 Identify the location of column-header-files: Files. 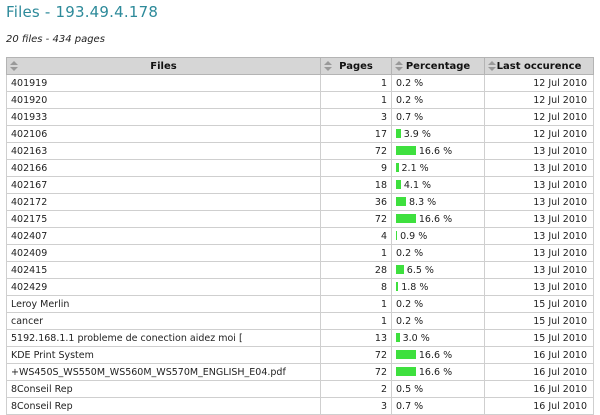
(163, 66).